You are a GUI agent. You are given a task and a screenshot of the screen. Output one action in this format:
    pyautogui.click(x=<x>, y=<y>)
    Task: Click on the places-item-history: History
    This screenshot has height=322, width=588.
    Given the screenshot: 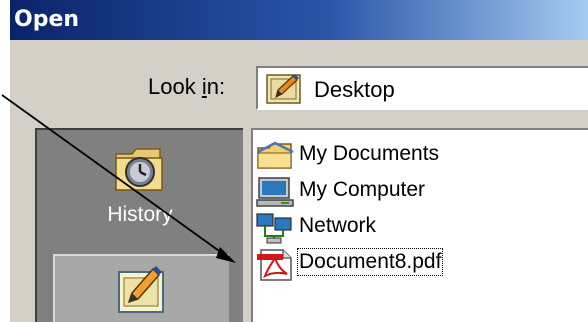 What is the action you would take?
    pyautogui.click(x=140, y=191)
    